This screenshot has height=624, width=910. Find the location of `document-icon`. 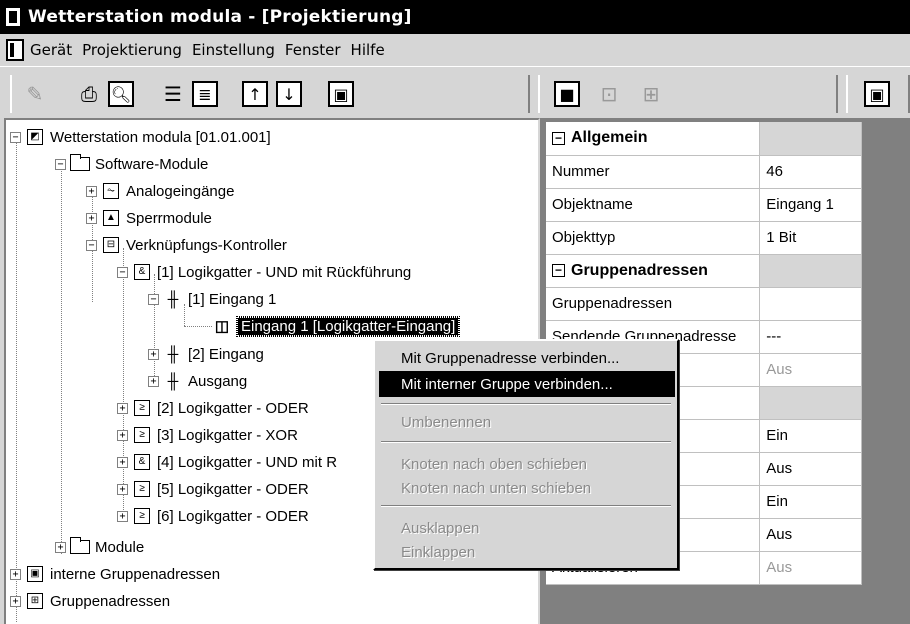

document-icon is located at coordinates (15, 50).